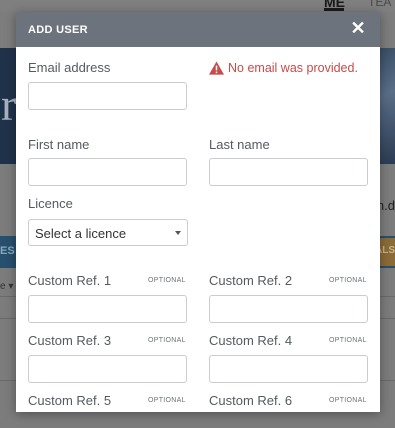  I want to click on custom-ref-1-field, so click(107, 309).